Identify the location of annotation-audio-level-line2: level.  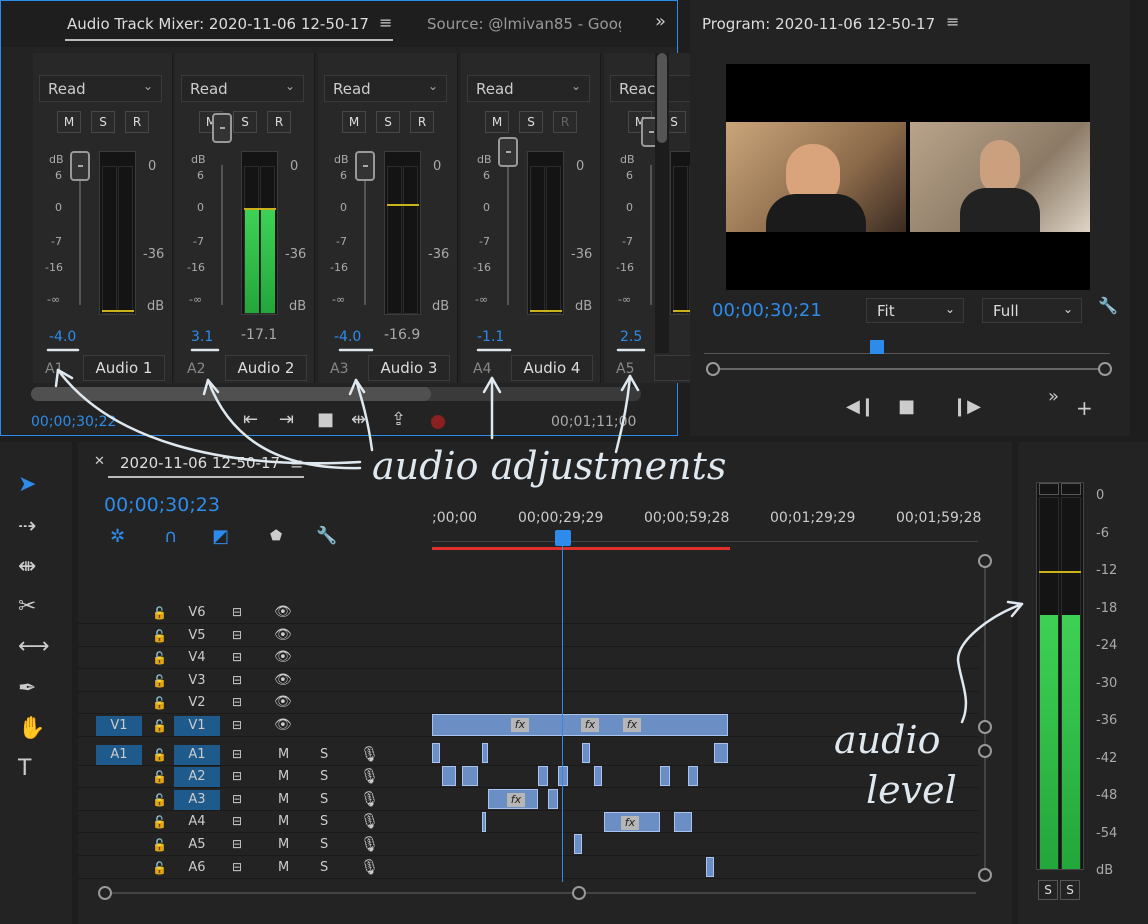
(911, 790).